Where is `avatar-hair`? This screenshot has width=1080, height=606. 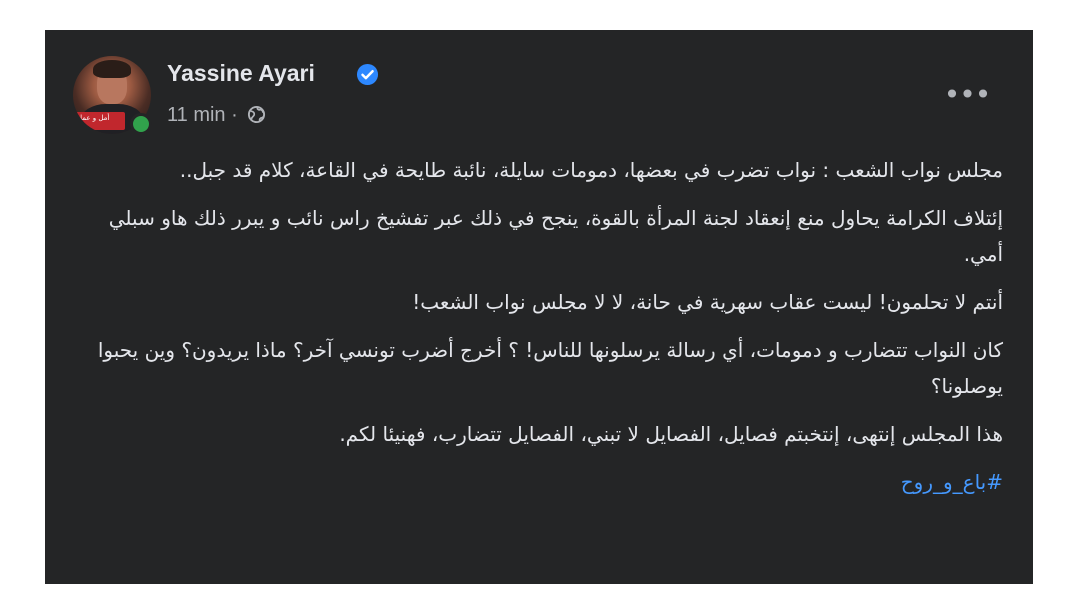
avatar-hair is located at coordinates (112, 69).